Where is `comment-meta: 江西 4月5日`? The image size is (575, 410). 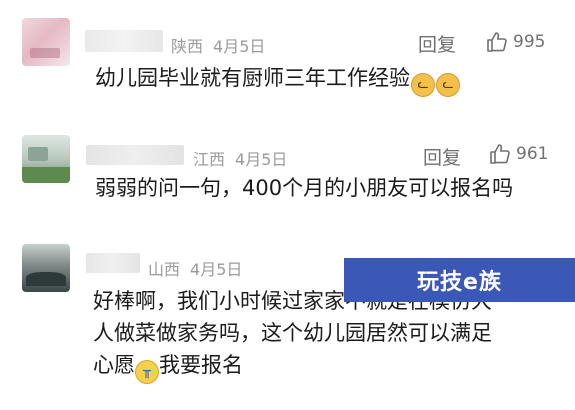
comment-meta: 江西 4月5日 is located at coordinates (240, 158).